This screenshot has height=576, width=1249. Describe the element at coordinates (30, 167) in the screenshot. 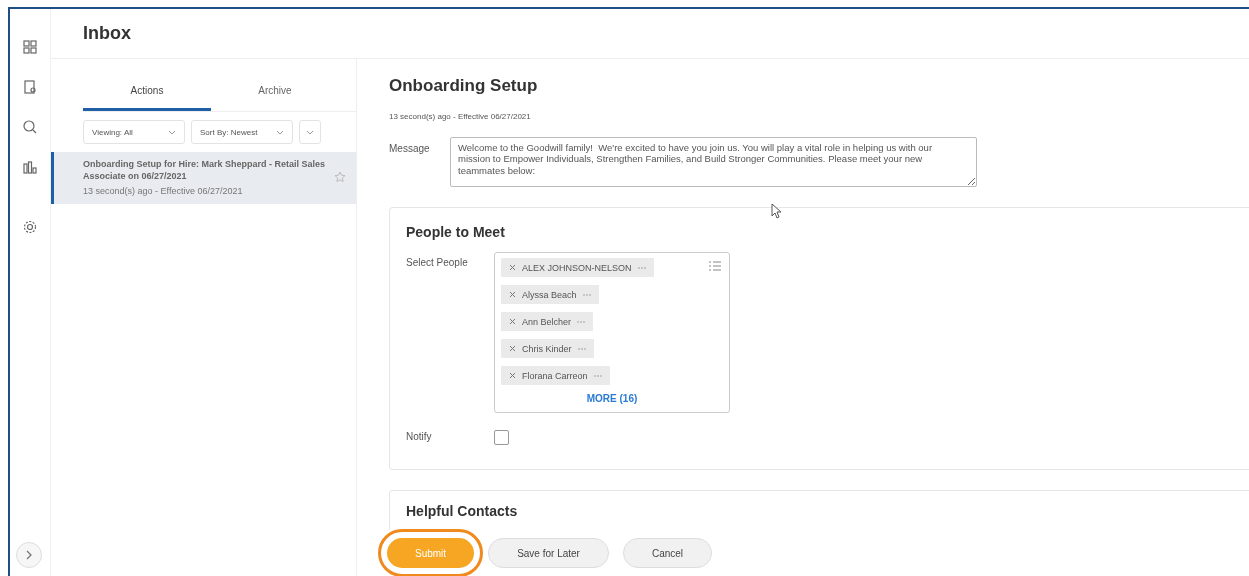

I see `bar-chart-icon` at that location.